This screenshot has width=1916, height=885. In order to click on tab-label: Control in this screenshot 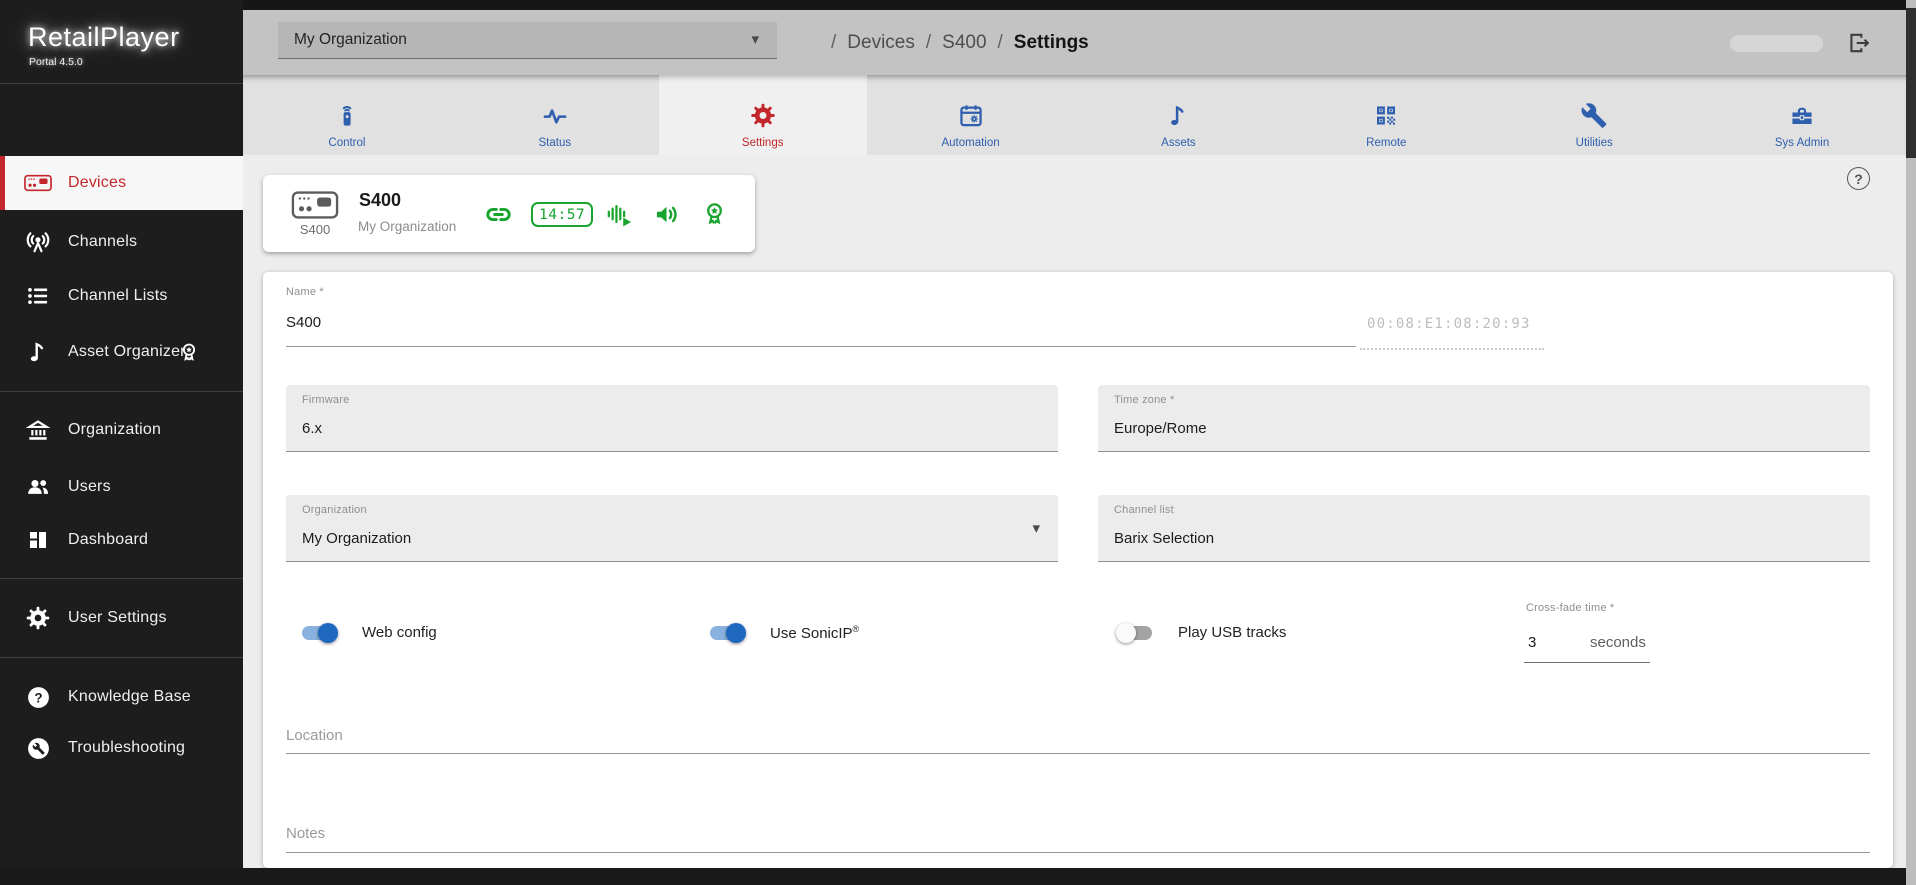, I will do `click(347, 143)`.